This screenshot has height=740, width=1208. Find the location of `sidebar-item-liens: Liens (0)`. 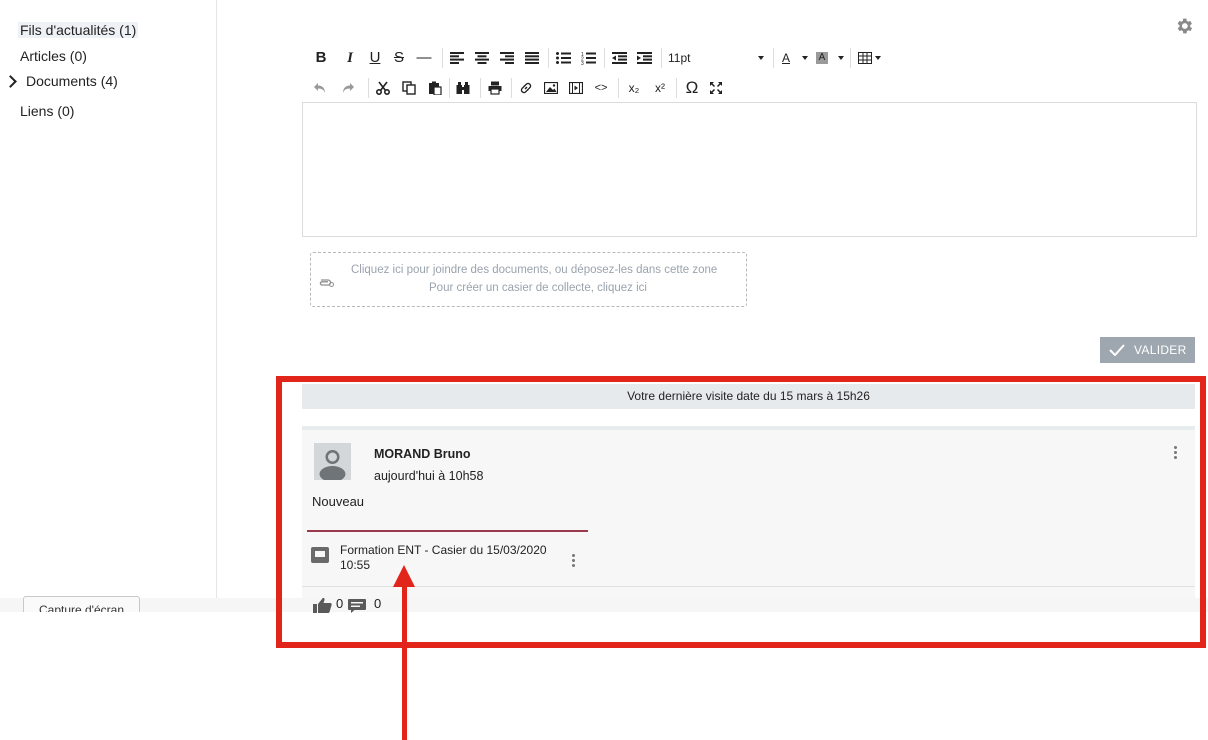

sidebar-item-liens: Liens (0) is located at coordinates (47, 111).